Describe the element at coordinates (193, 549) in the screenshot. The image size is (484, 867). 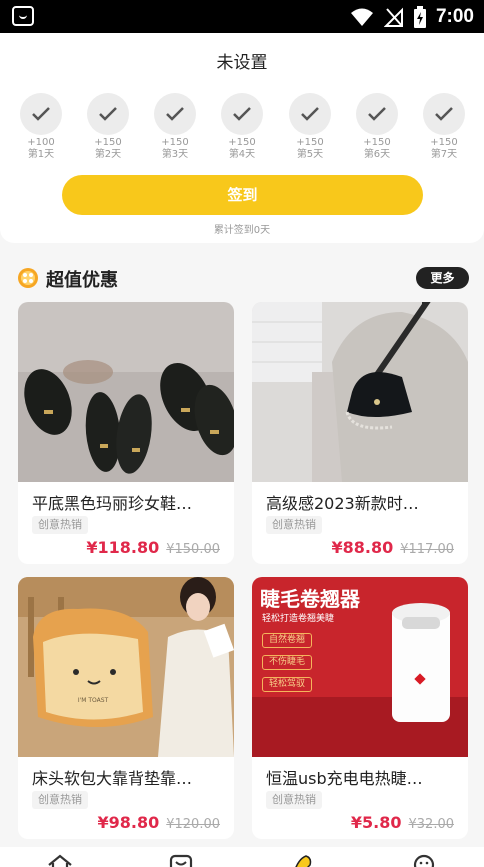
I see `product-old-price: ¥150.00` at that location.